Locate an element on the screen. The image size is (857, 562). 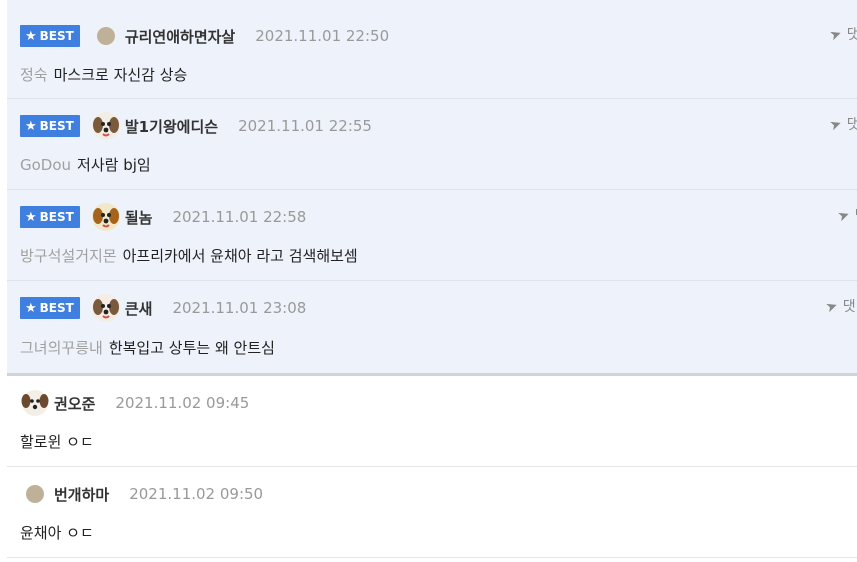
comment-date: 2021.11.01 23:08 is located at coordinates (239, 308).